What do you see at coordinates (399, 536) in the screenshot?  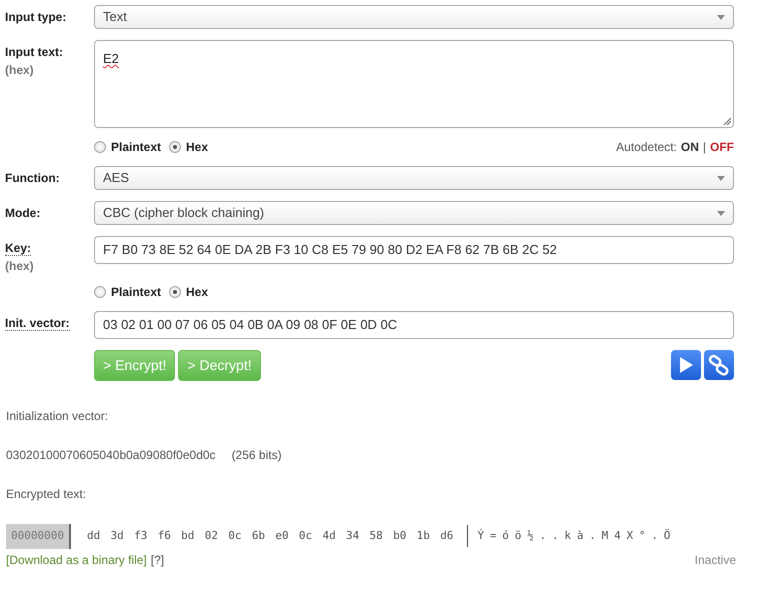 I see `hex-byte: b0` at bounding box center [399, 536].